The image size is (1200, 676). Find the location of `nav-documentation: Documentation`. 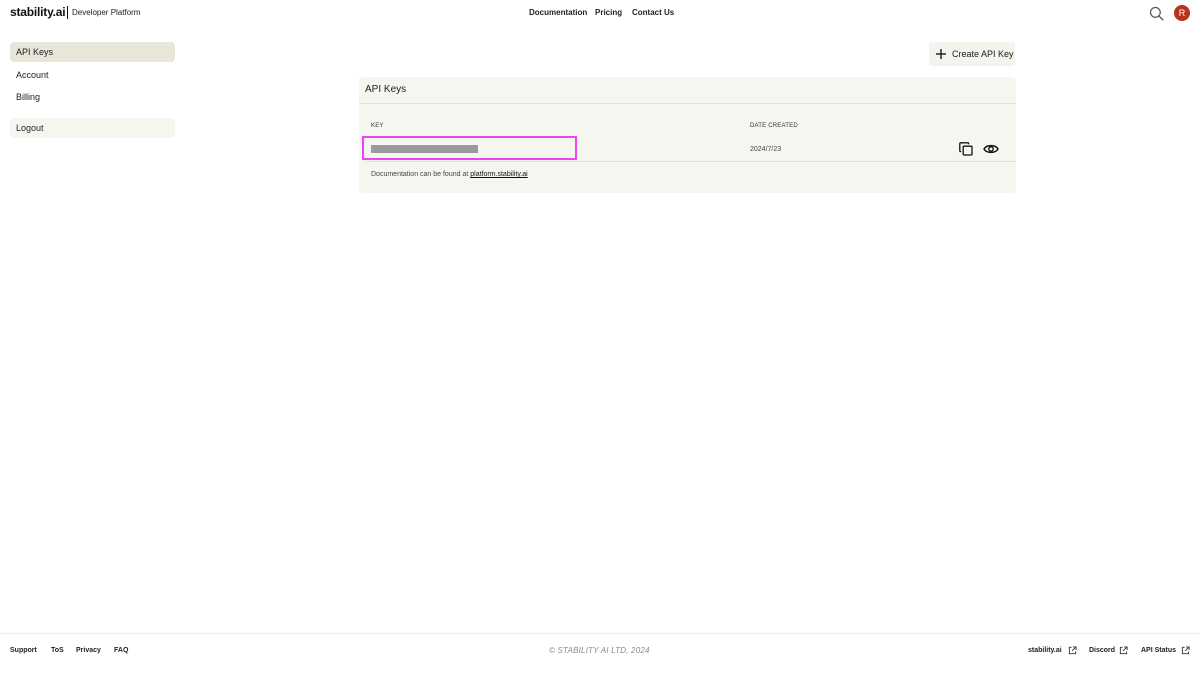

nav-documentation: Documentation is located at coordinates (558, 12).